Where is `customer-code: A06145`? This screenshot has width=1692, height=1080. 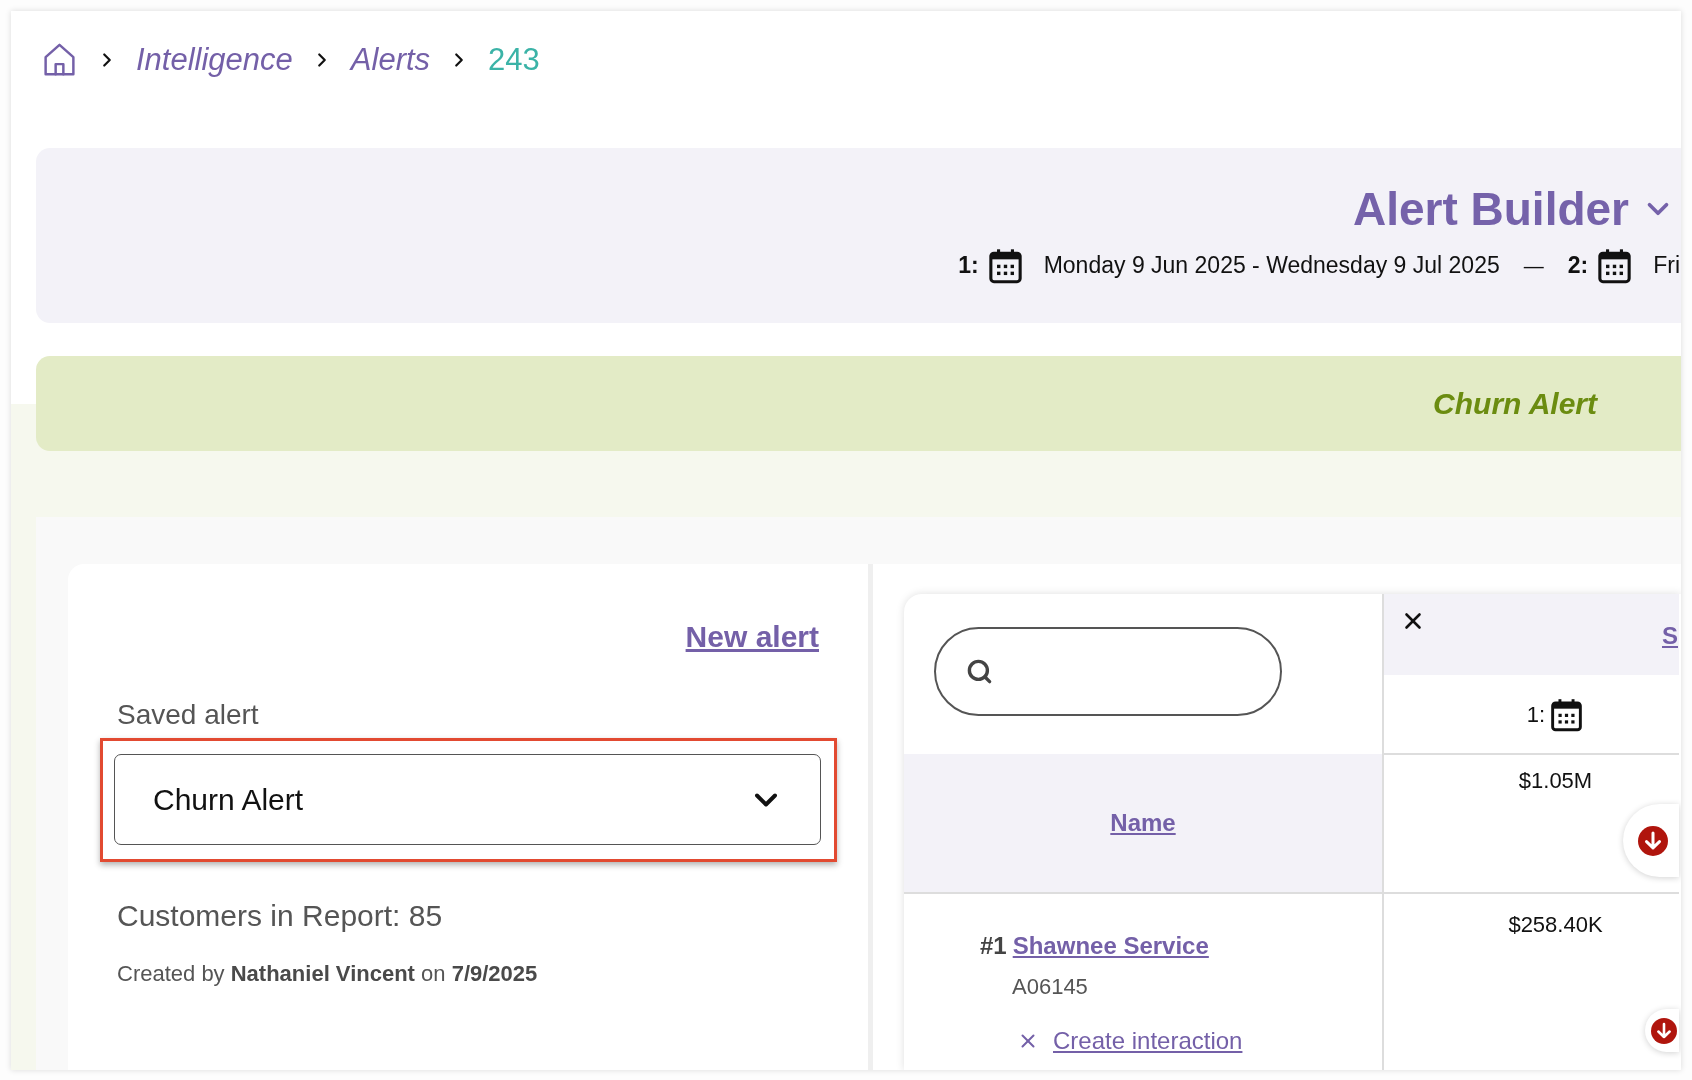 customer-code: A06145 is located at coordinates (1050, 987).